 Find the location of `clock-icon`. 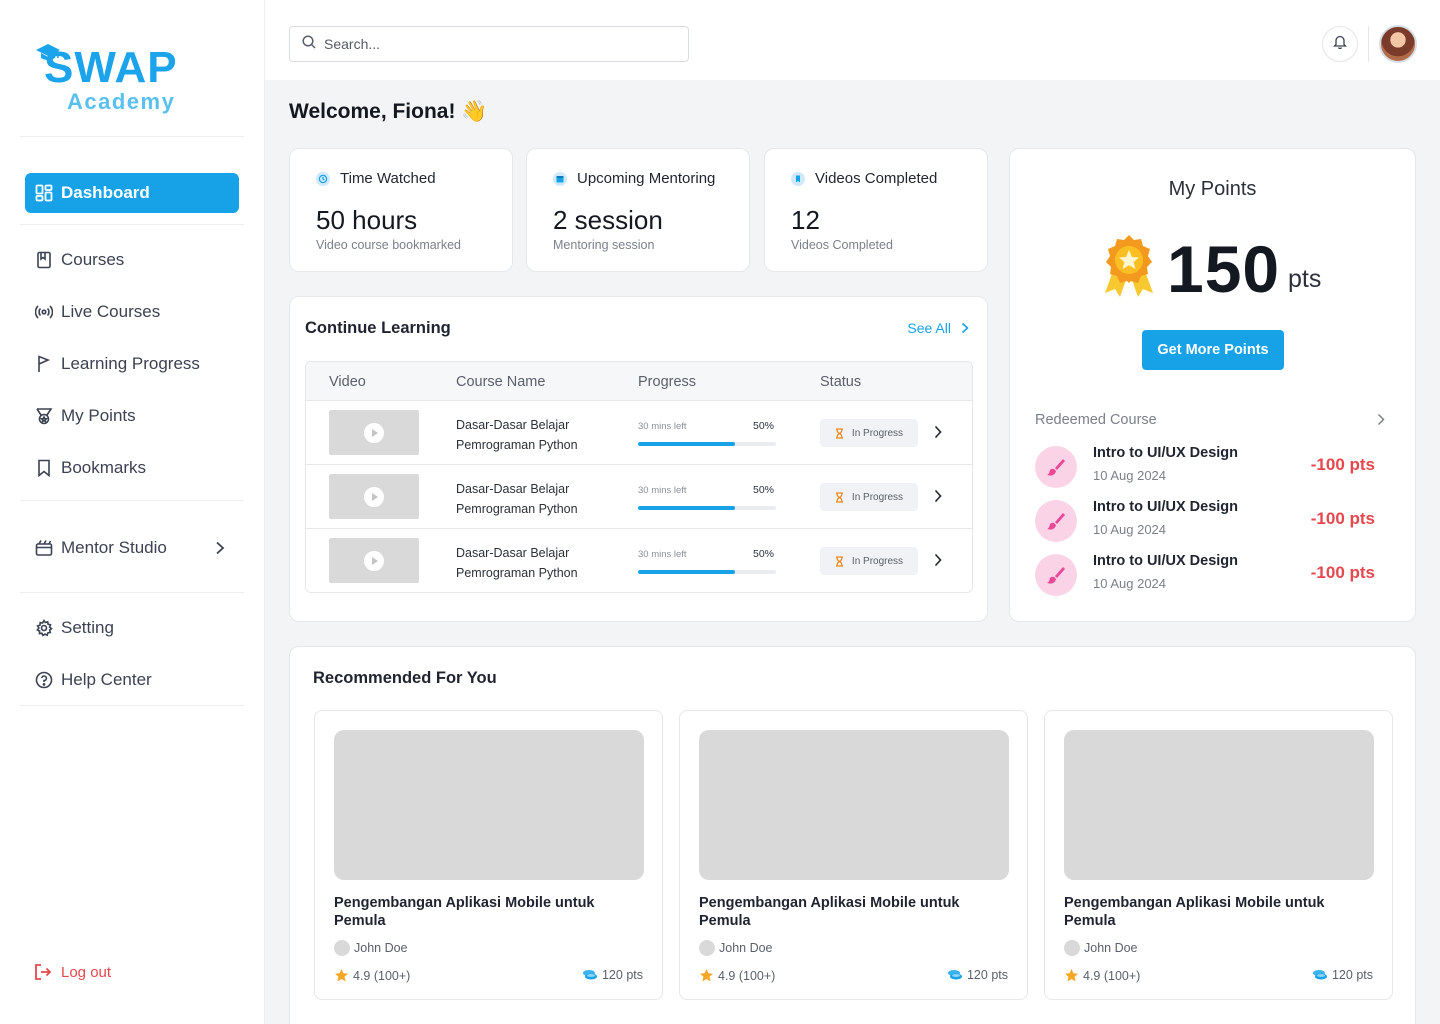

clock-icon is located at coordinates (323, 178).